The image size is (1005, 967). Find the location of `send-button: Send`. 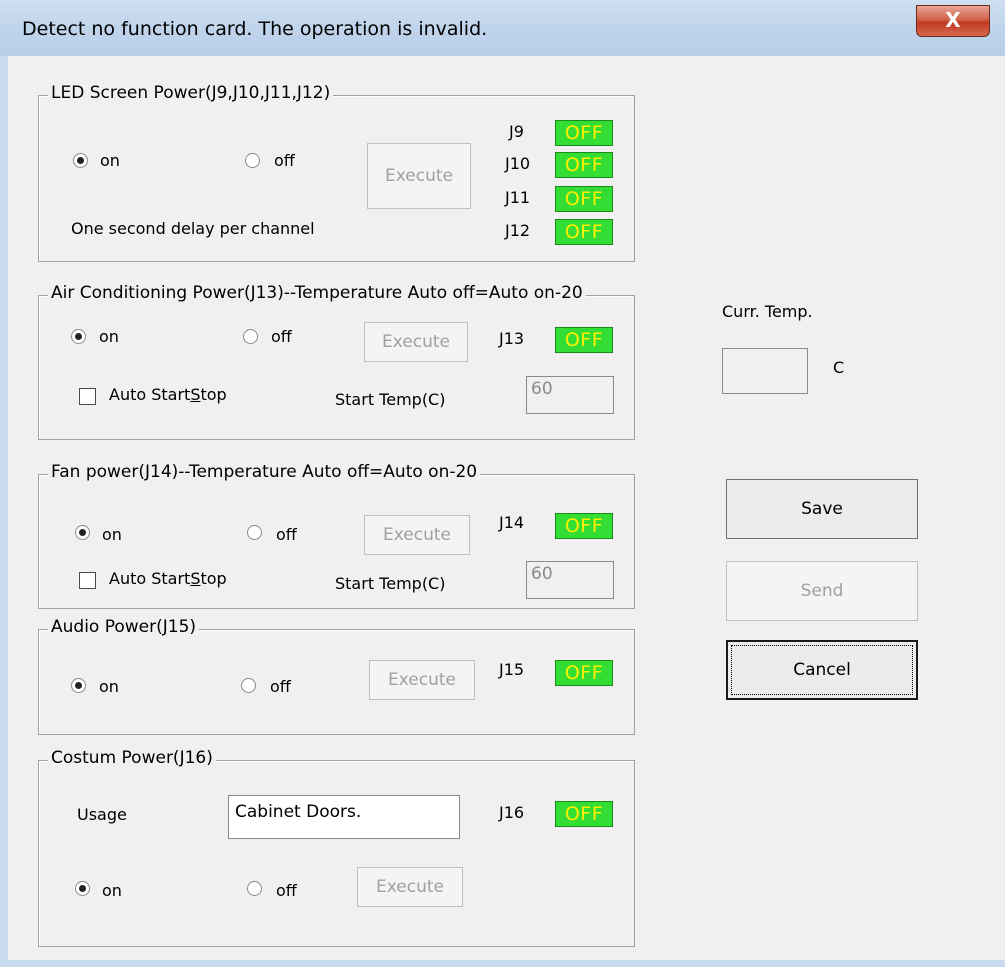

send-button: Send is located at coordinates (822, 591).